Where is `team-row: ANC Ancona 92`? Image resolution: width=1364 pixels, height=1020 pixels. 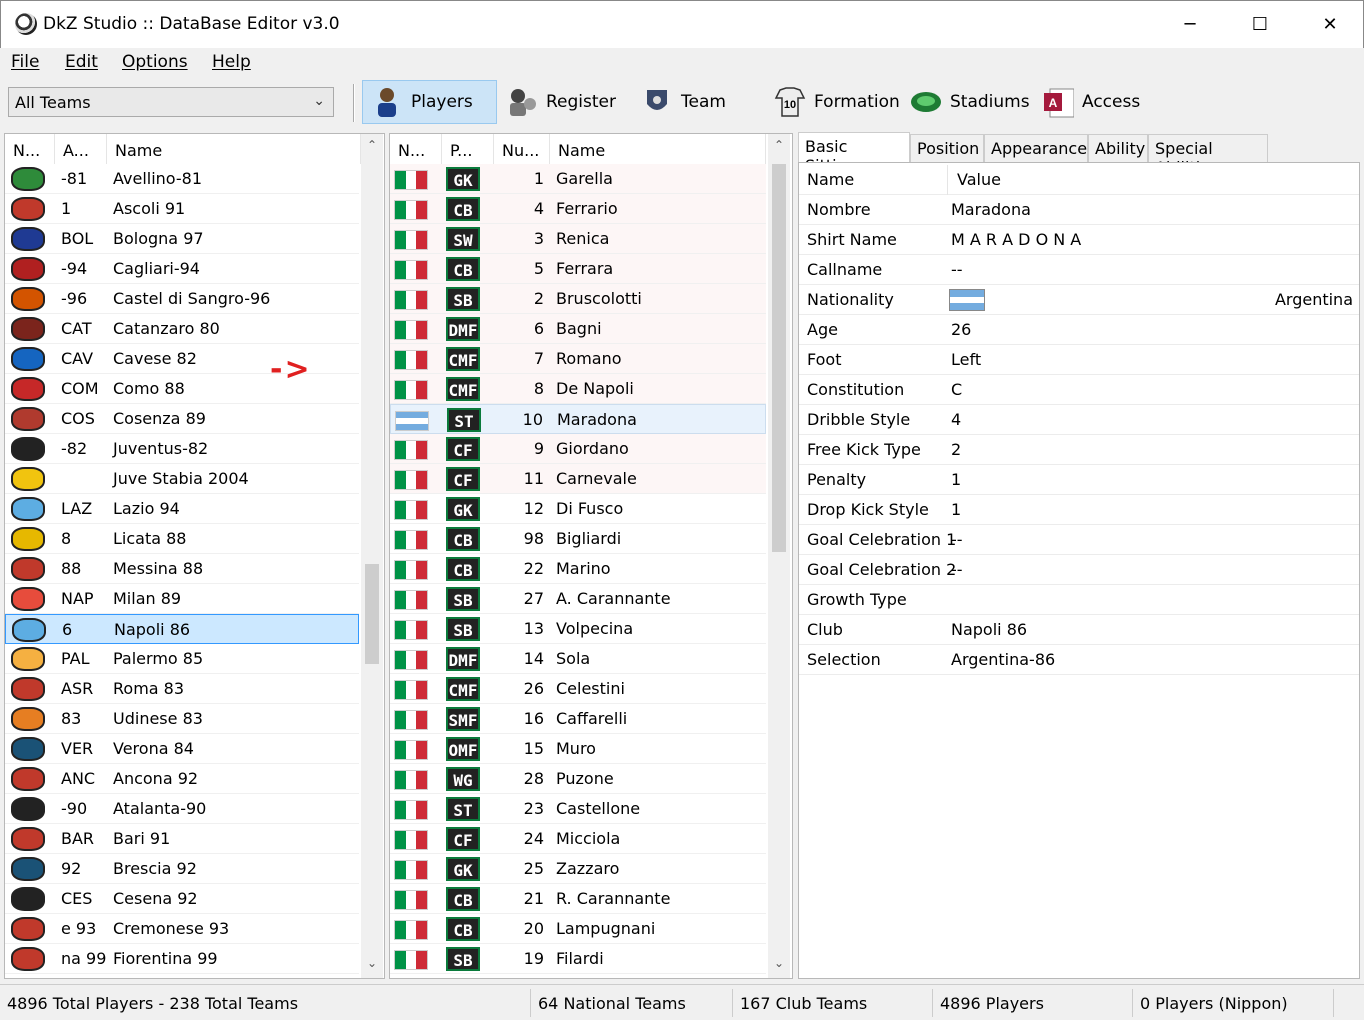 team-row: ANC Ancona 92 is located at coordinates (182, 779).